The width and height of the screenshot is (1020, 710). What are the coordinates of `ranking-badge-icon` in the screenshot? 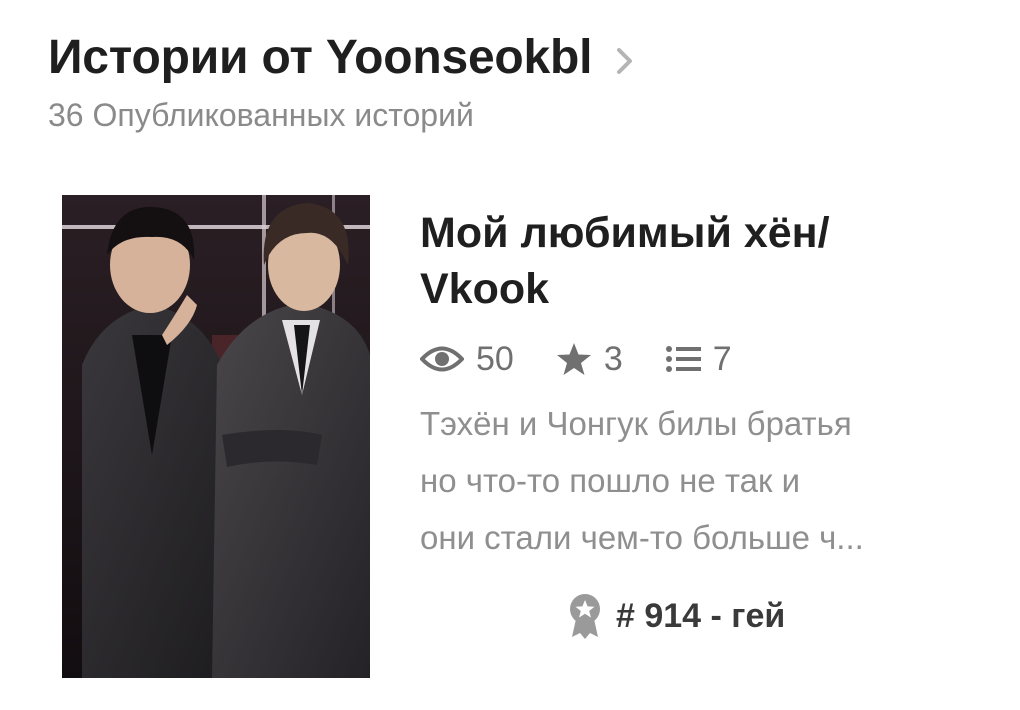 It's located at (585, 616).